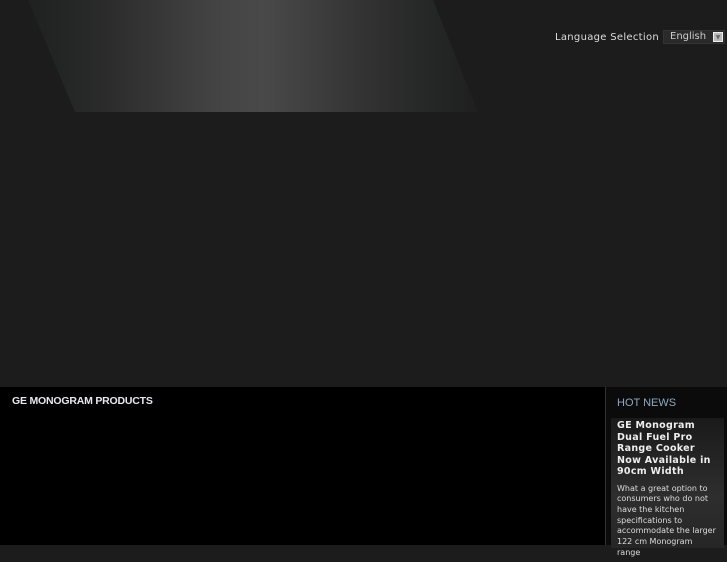 This screenshot has height=562, width=727. I want to click on hot-news-title: HOT NEWS, so click(646, 403).